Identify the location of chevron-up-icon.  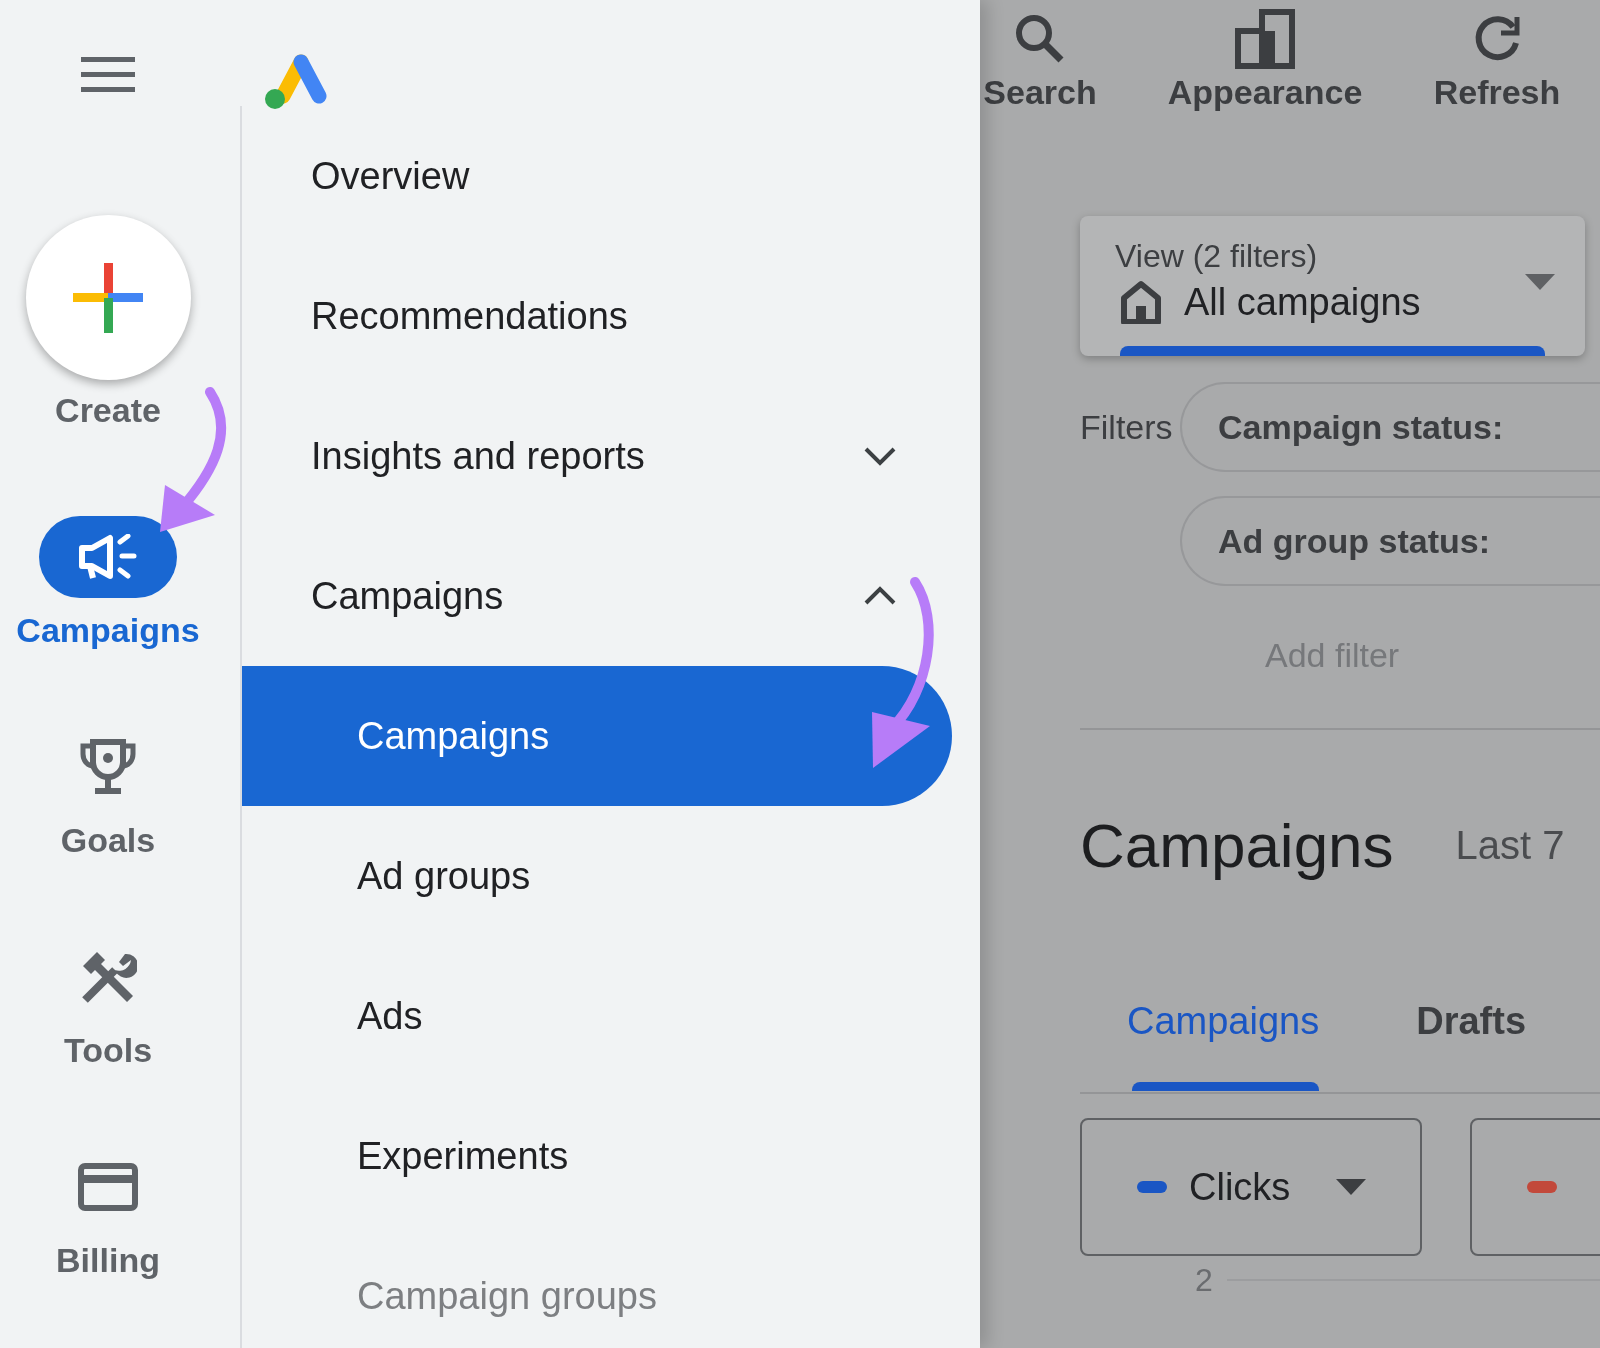
(880, 596).